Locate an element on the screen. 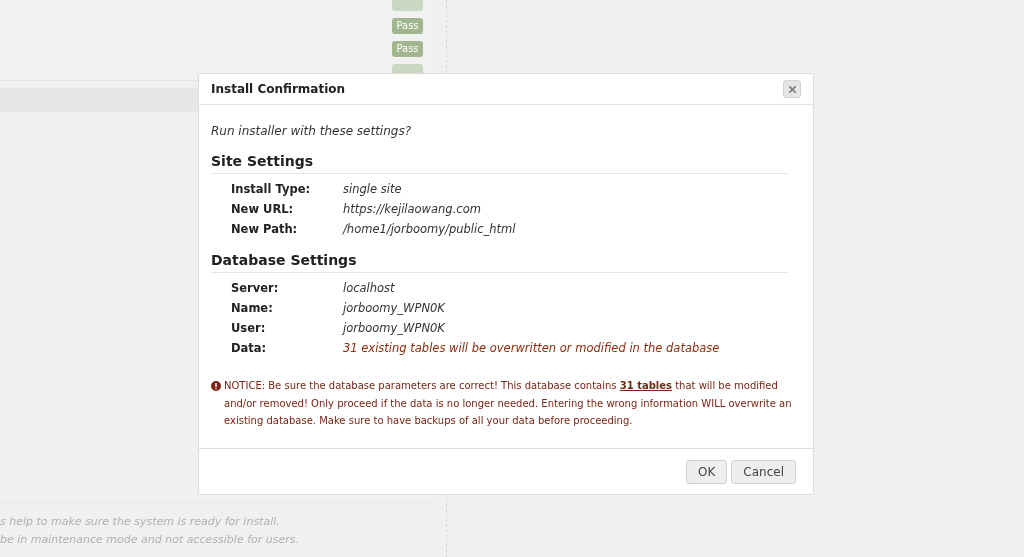 Image resolution: width=1024 pixels, height=557 pixels. dialog-button: Cancel is located at coordinates (763, 471).